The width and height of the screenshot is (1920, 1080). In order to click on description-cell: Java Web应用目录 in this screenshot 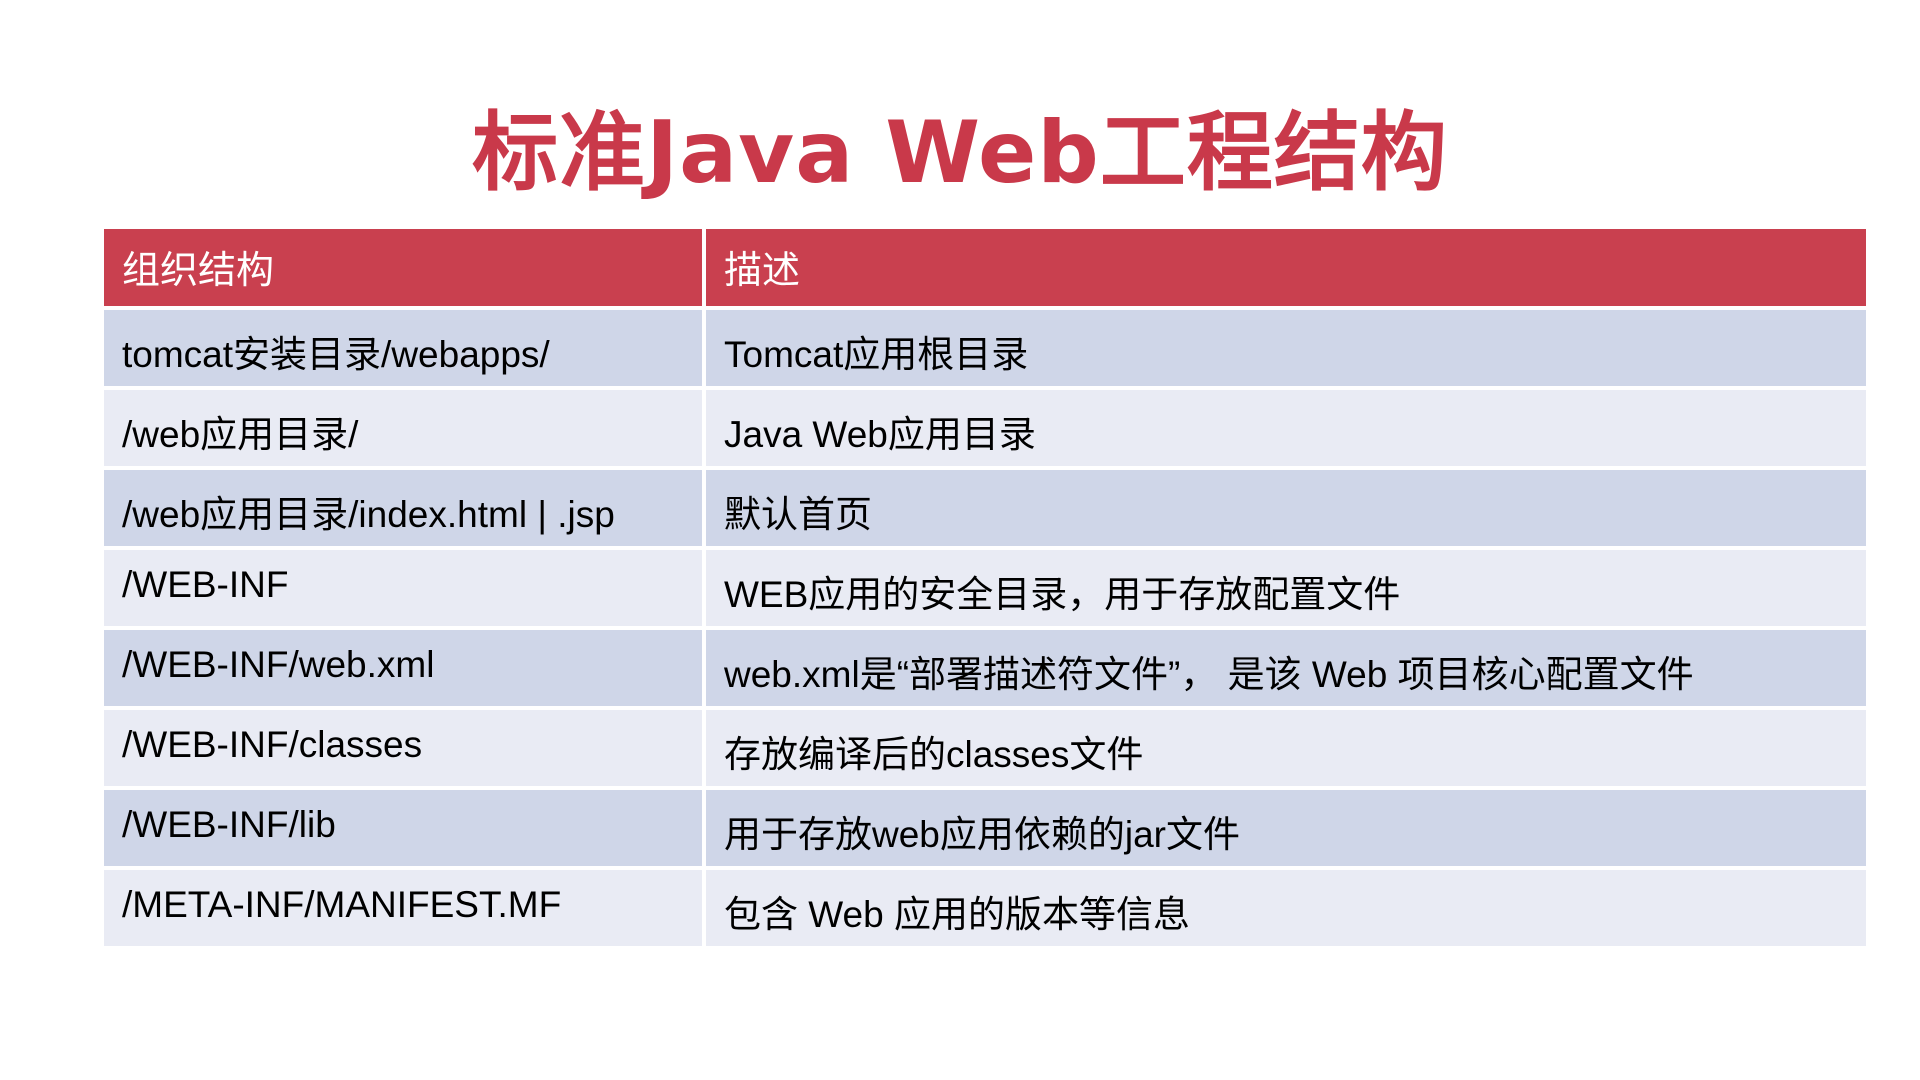, I will do `click(1284, 428)`.